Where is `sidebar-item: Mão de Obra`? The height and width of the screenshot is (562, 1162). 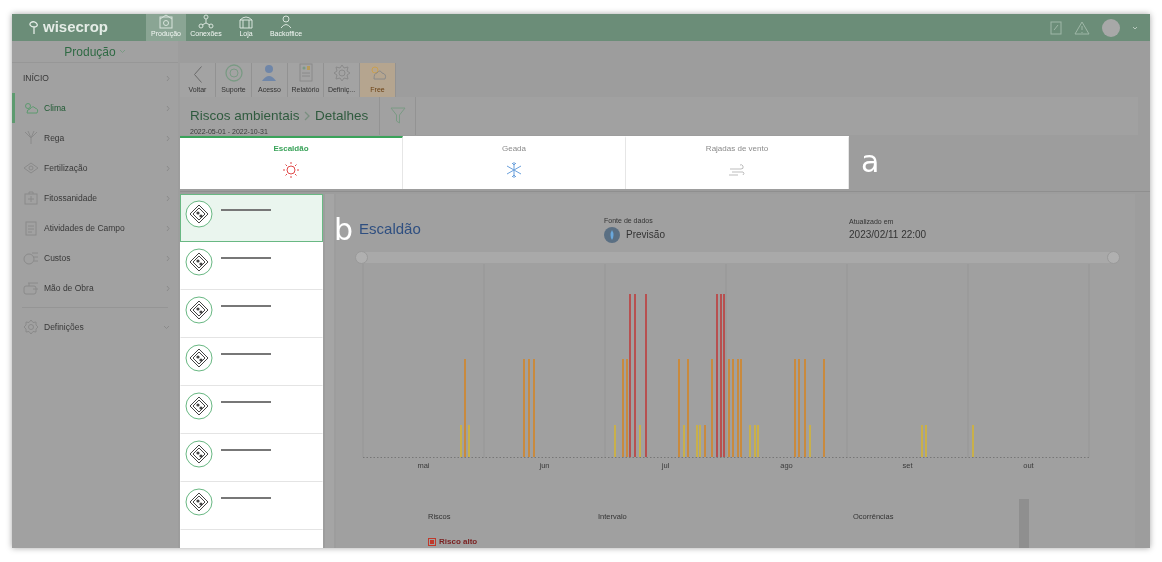 sidebar-item: Mão de Obra is located at coordinates (95, 288).